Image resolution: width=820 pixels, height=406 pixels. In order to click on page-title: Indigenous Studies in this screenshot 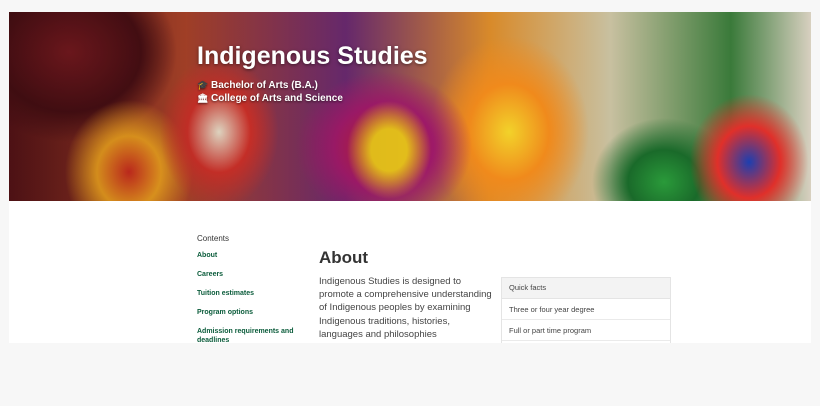, I will do `click(312, 56)`.